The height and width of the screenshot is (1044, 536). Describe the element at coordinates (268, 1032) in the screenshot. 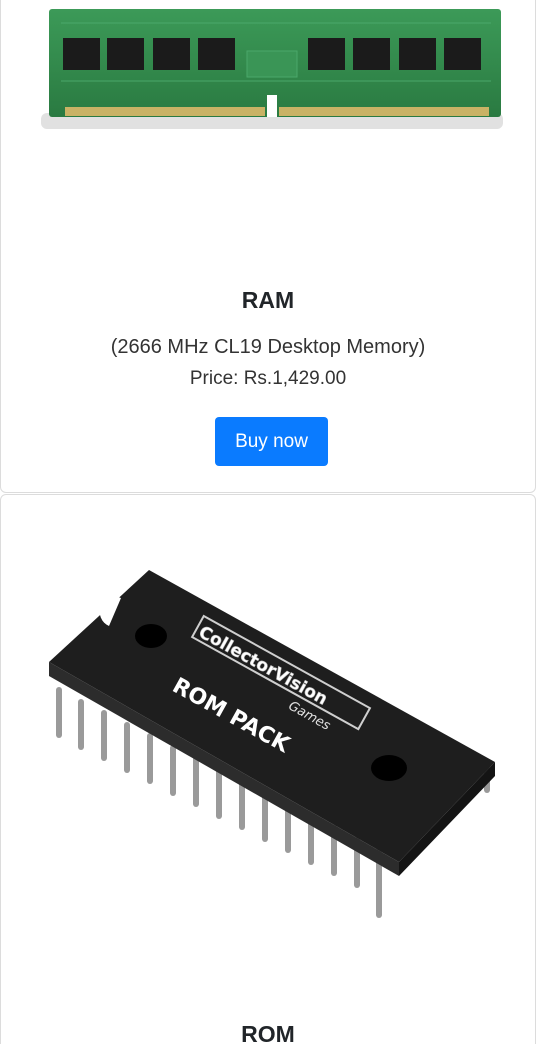

I see `product-title: ROM` at that location.